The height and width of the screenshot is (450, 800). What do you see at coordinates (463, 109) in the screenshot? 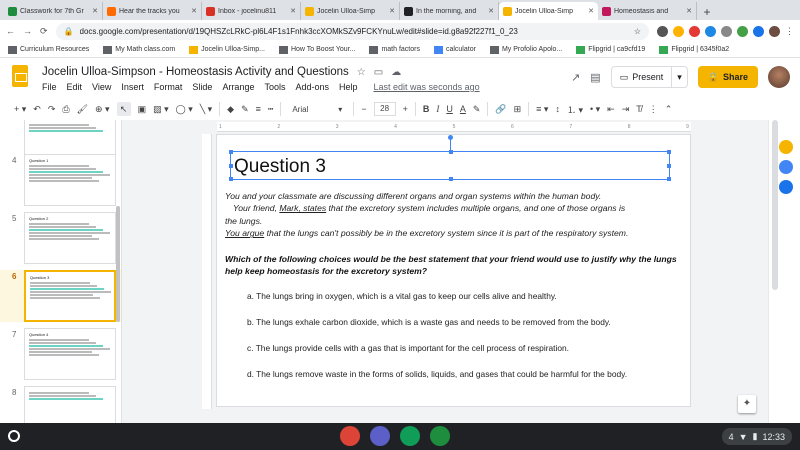
I see `text-color-button: A` at bounding box center [463, 109].